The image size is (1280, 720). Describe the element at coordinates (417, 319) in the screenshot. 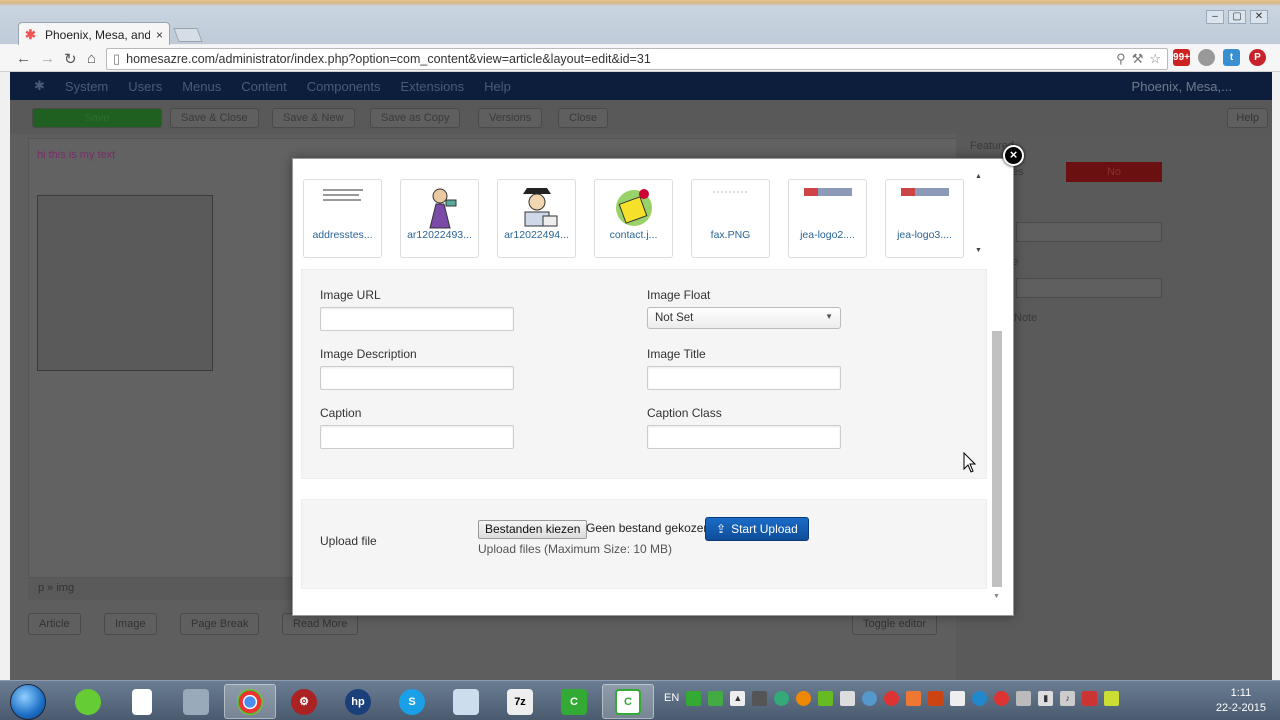

I see `image-url-input` at that location.